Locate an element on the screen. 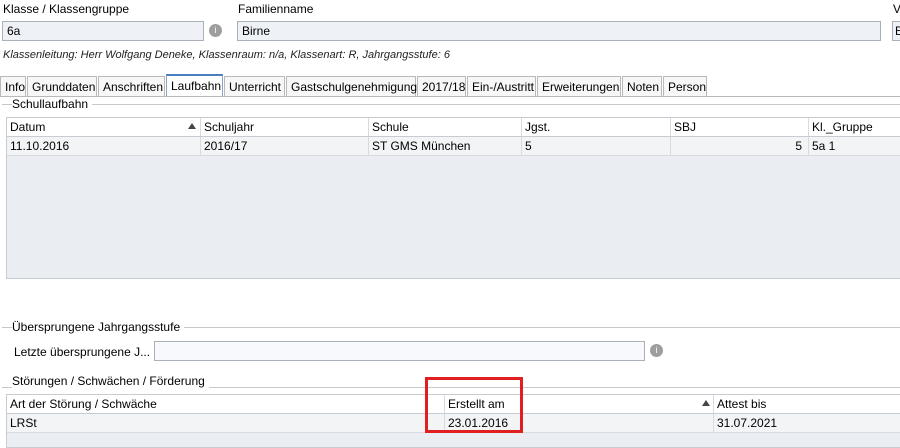  cell-sbj: 5 is located at coordinates (739, 146).